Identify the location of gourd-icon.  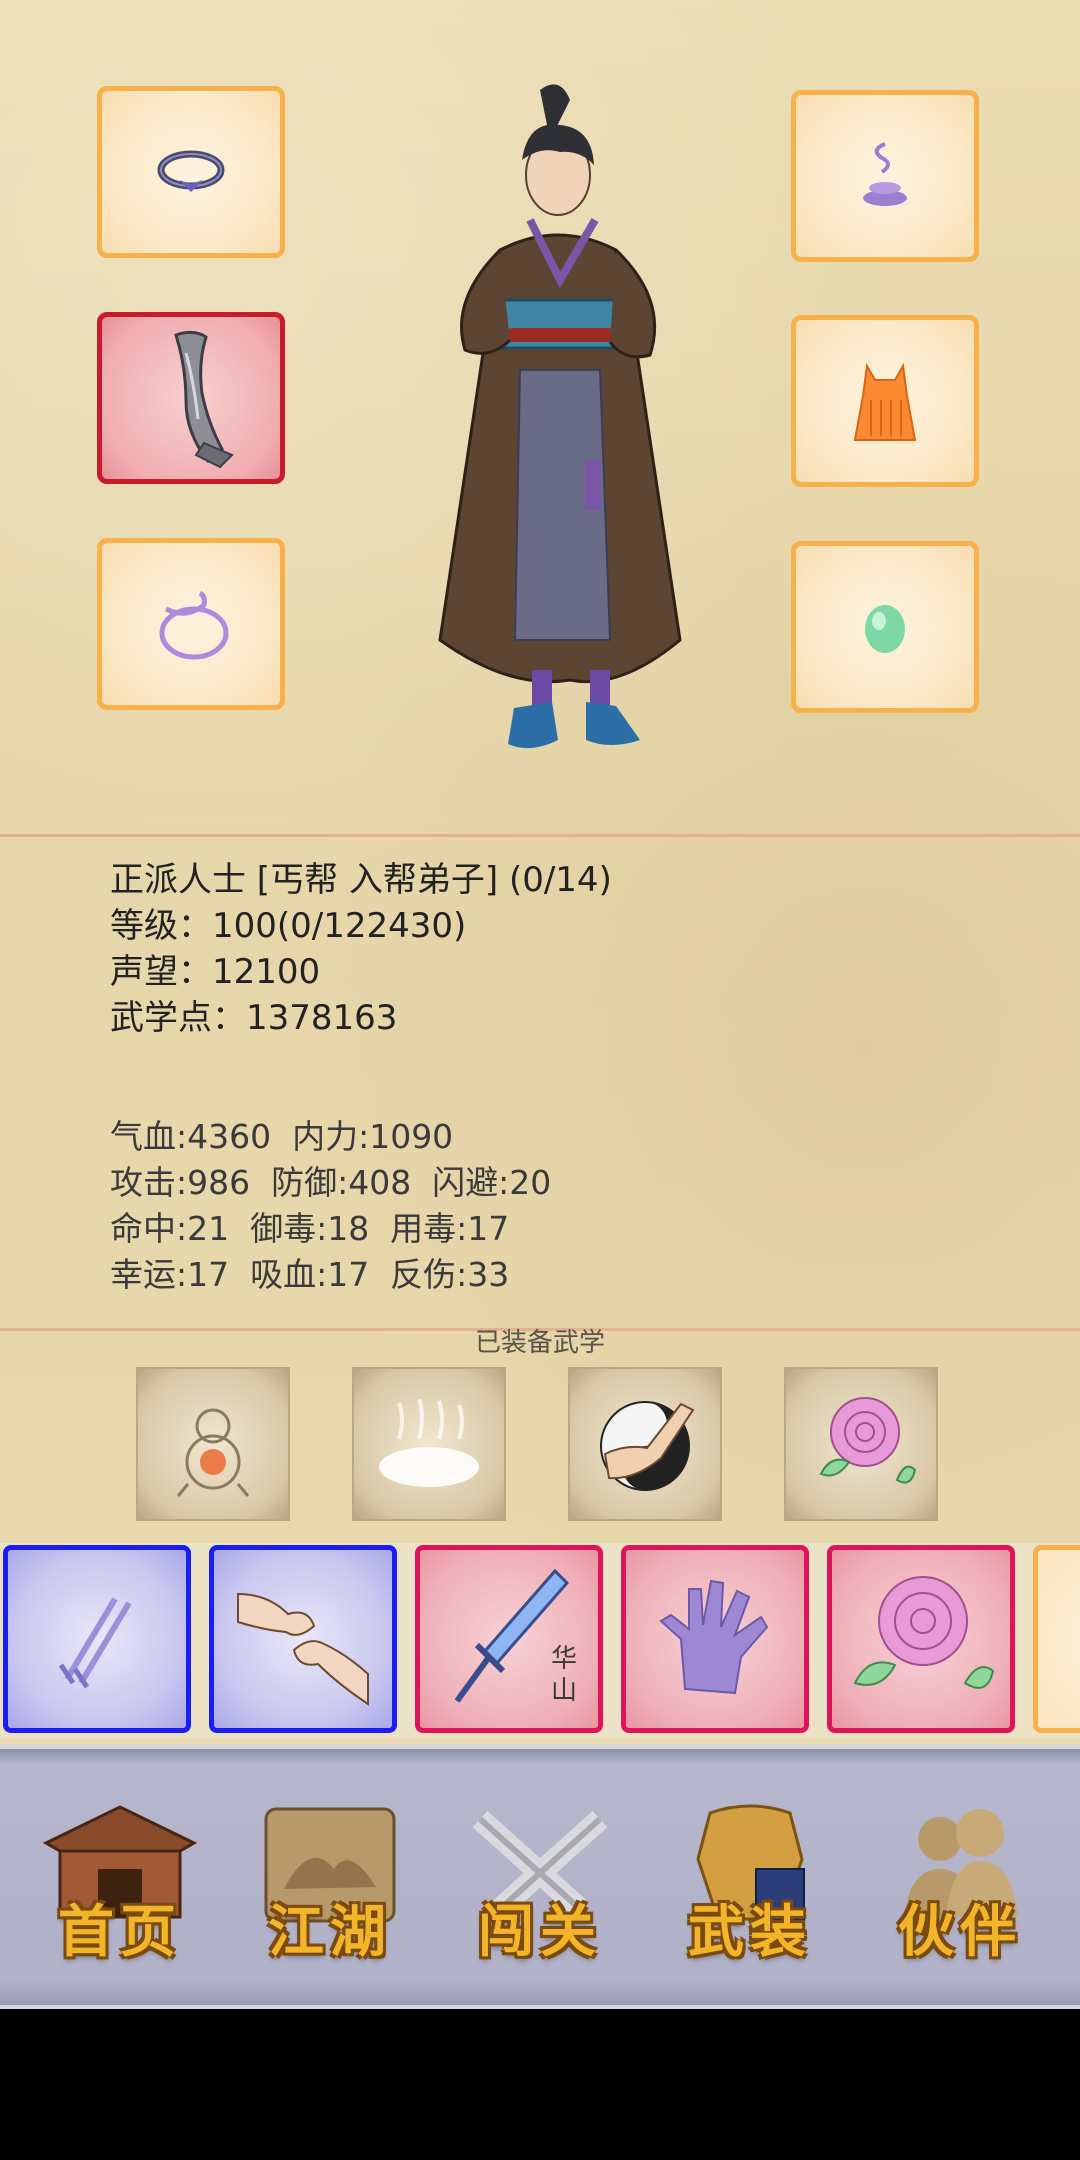
(213, 1452).